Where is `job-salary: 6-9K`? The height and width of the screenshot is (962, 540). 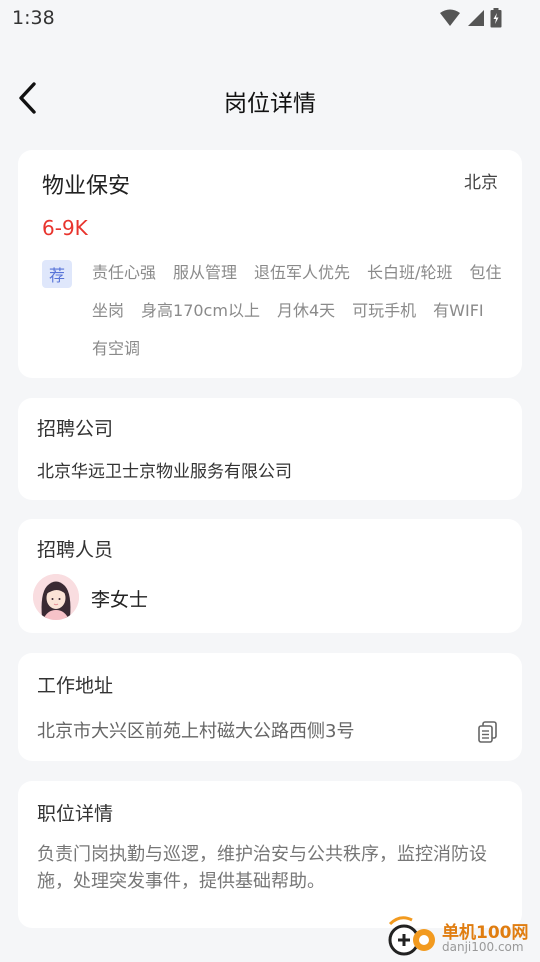 job-salary: 6-9K is located at coordinates (65, 228).